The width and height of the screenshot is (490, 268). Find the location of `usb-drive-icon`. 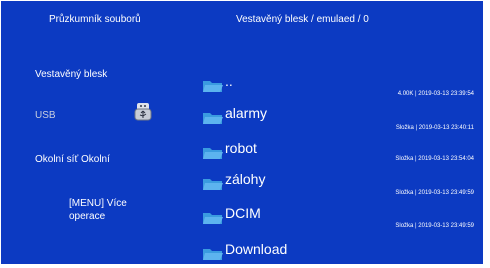

usb-drive-icon is located at coordinates (143, 112).